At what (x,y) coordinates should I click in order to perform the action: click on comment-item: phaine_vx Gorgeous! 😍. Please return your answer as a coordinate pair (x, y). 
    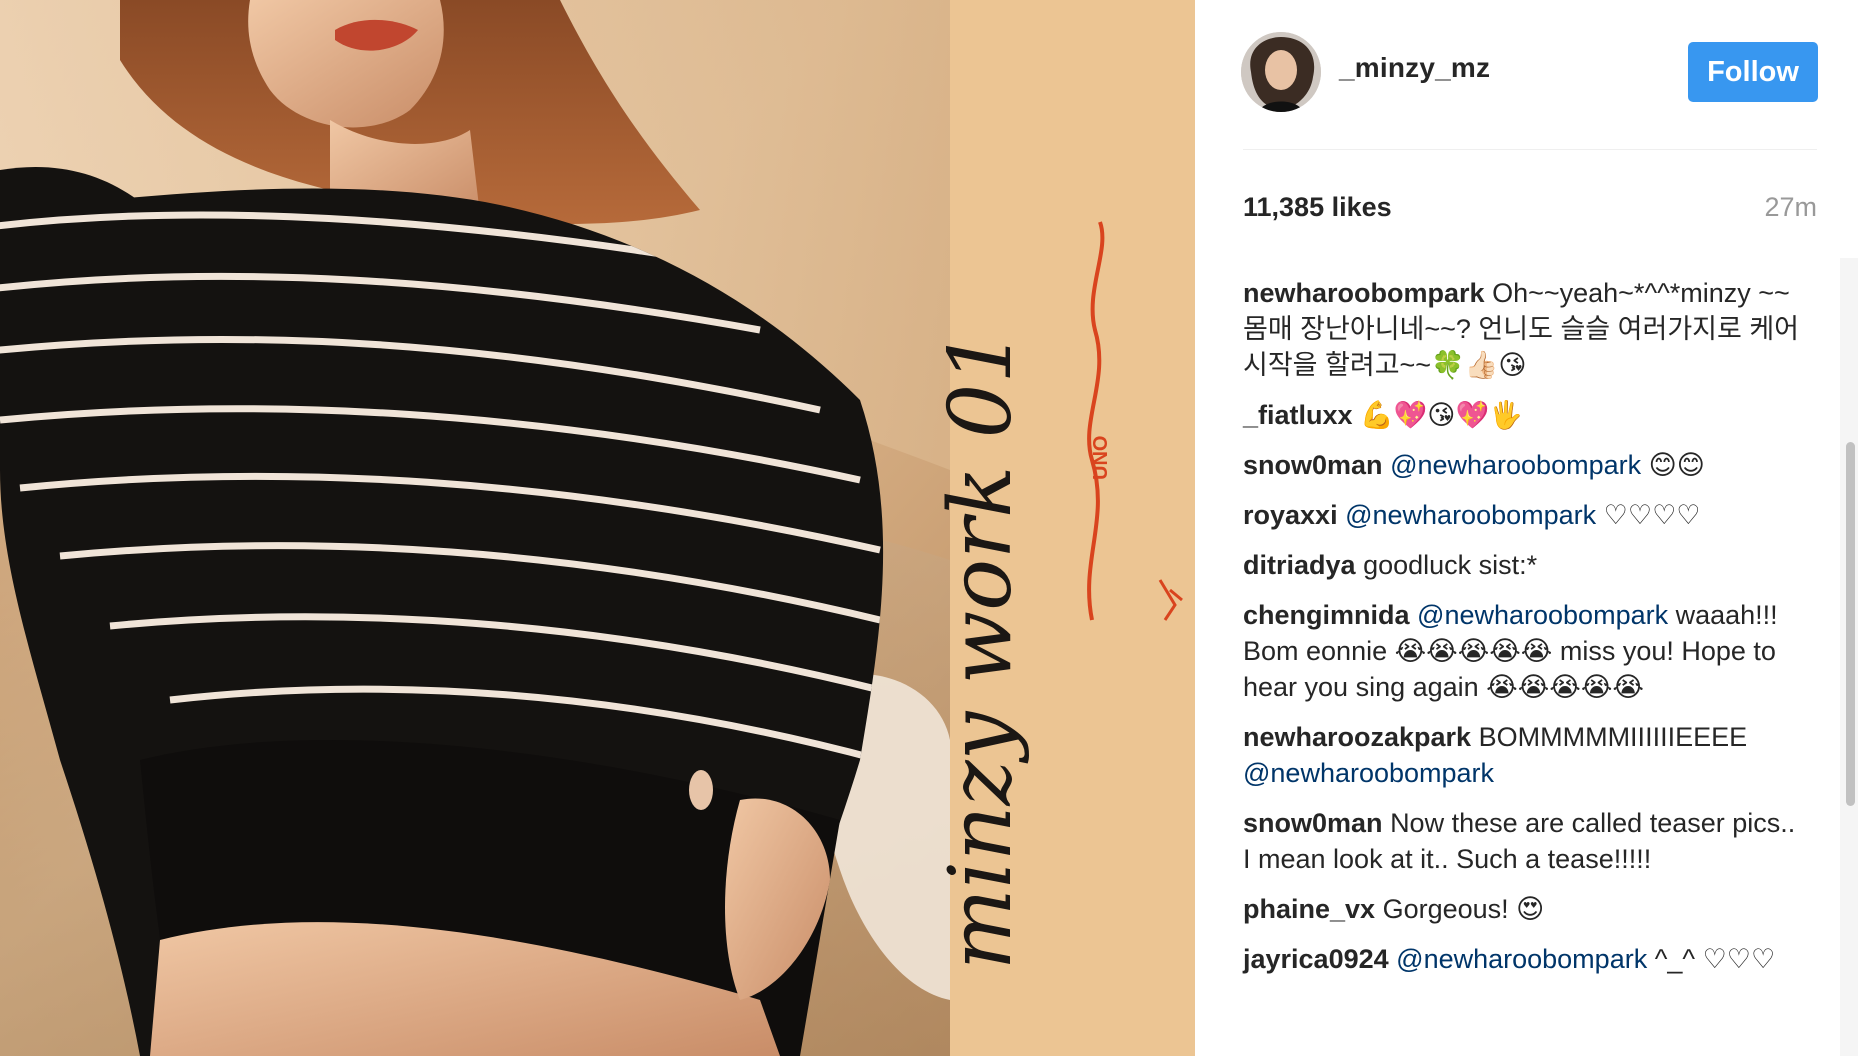
    Looking at the image, I should click on (1524, 909).